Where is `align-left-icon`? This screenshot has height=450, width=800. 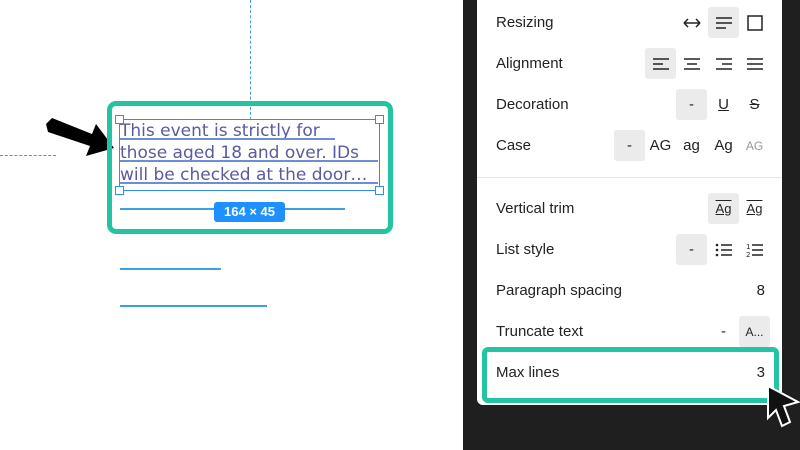 align-left-icon is located at coordinates (660, 63).